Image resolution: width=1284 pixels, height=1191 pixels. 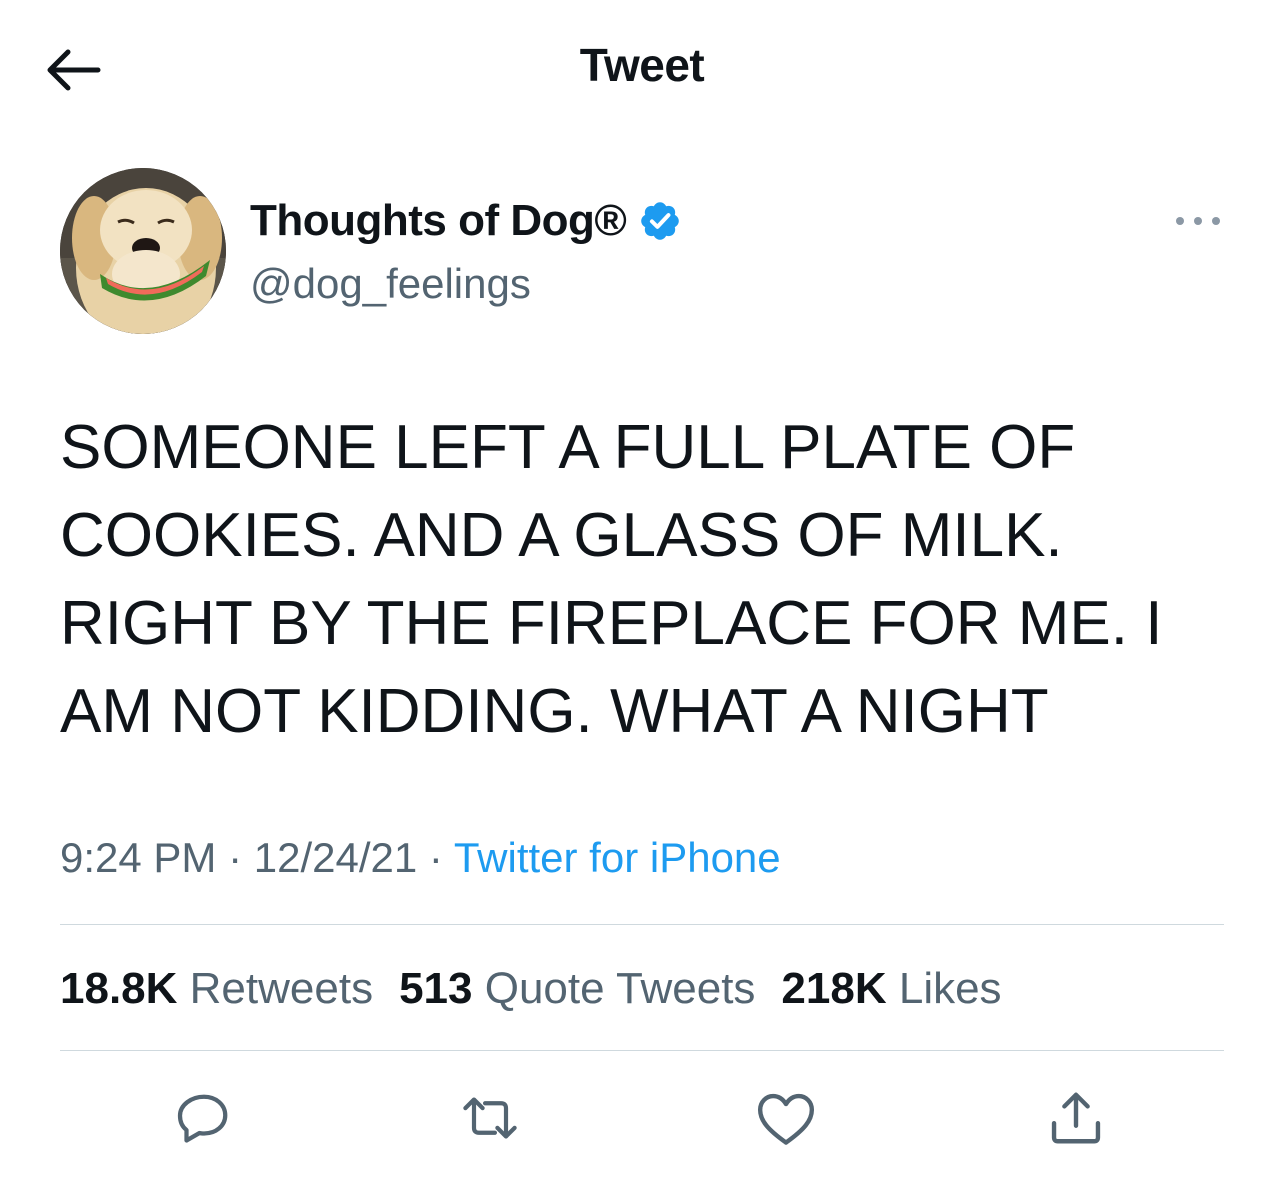 I want to click on retweet-button, so click(x=490, y=1118).